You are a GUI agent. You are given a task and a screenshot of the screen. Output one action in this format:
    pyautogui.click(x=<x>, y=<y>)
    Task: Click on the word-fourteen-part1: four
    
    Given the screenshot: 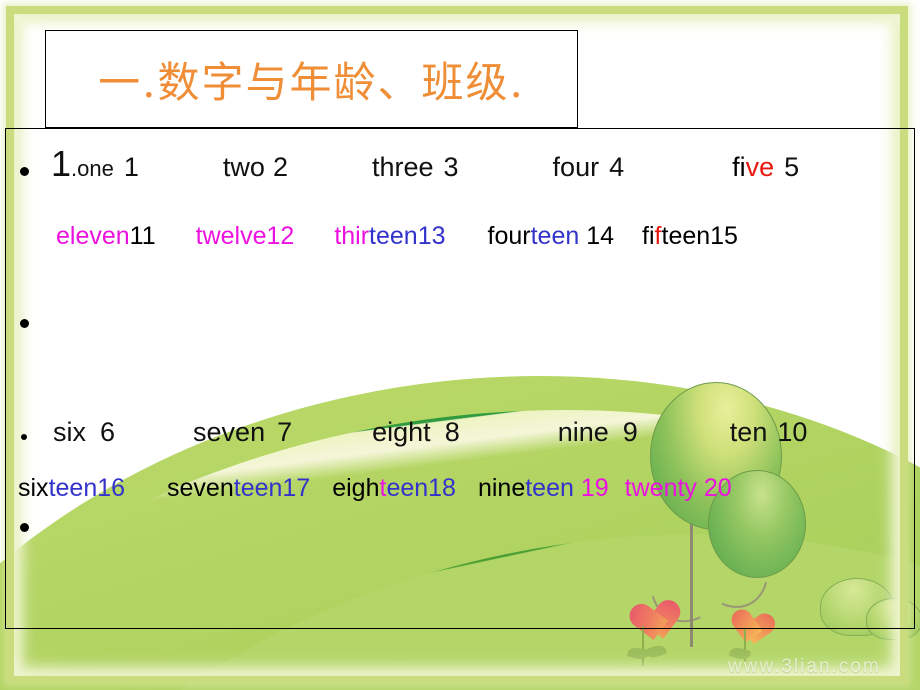 What is the action you would take?
    pyautogui.click(x=509, y=236)
    